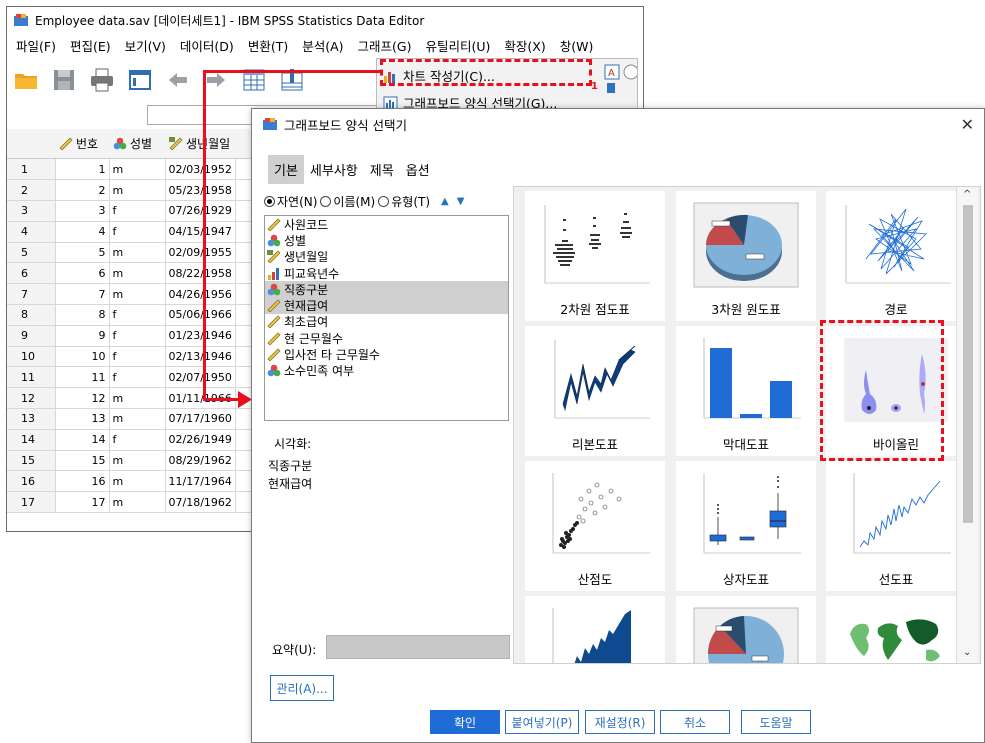  Describe the element at coordinates (620, 722) in the screenshot. I see `reset-button: 재설정(R)` at that location.